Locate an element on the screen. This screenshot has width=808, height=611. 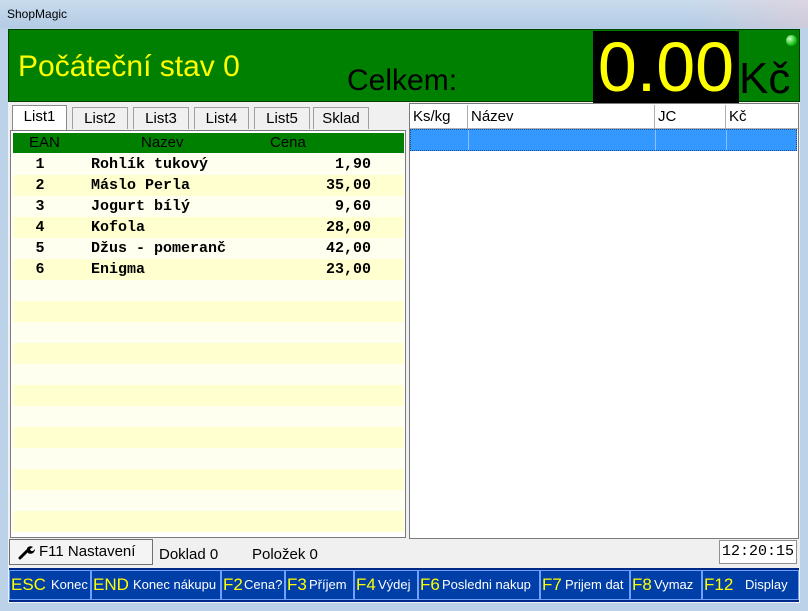
currency-label: Kč is located at coordinates (765, 78).